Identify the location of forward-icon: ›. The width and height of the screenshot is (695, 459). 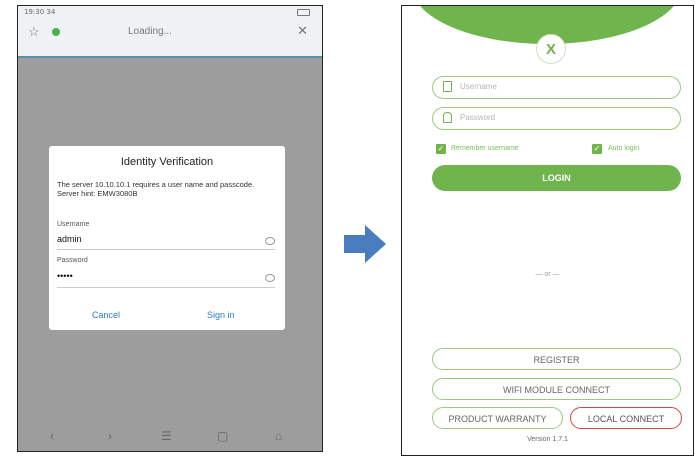
(110, 436).